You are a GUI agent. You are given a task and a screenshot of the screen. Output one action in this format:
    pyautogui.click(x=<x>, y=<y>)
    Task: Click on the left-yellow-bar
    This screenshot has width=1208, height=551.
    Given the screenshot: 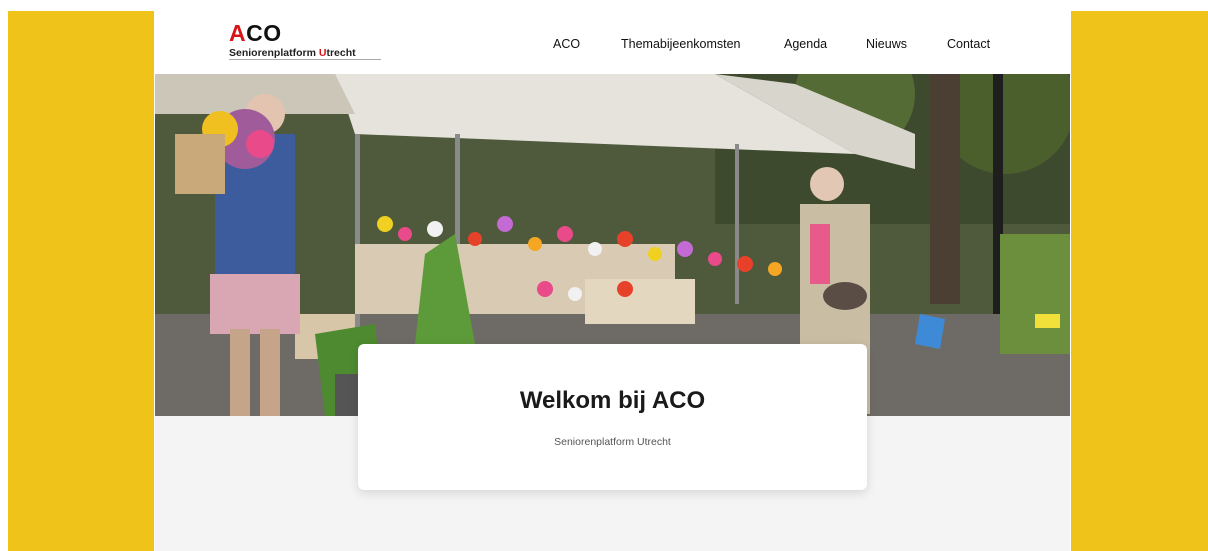 What is the action you would take?
    pyautogui.click(x=81, y=281)
    